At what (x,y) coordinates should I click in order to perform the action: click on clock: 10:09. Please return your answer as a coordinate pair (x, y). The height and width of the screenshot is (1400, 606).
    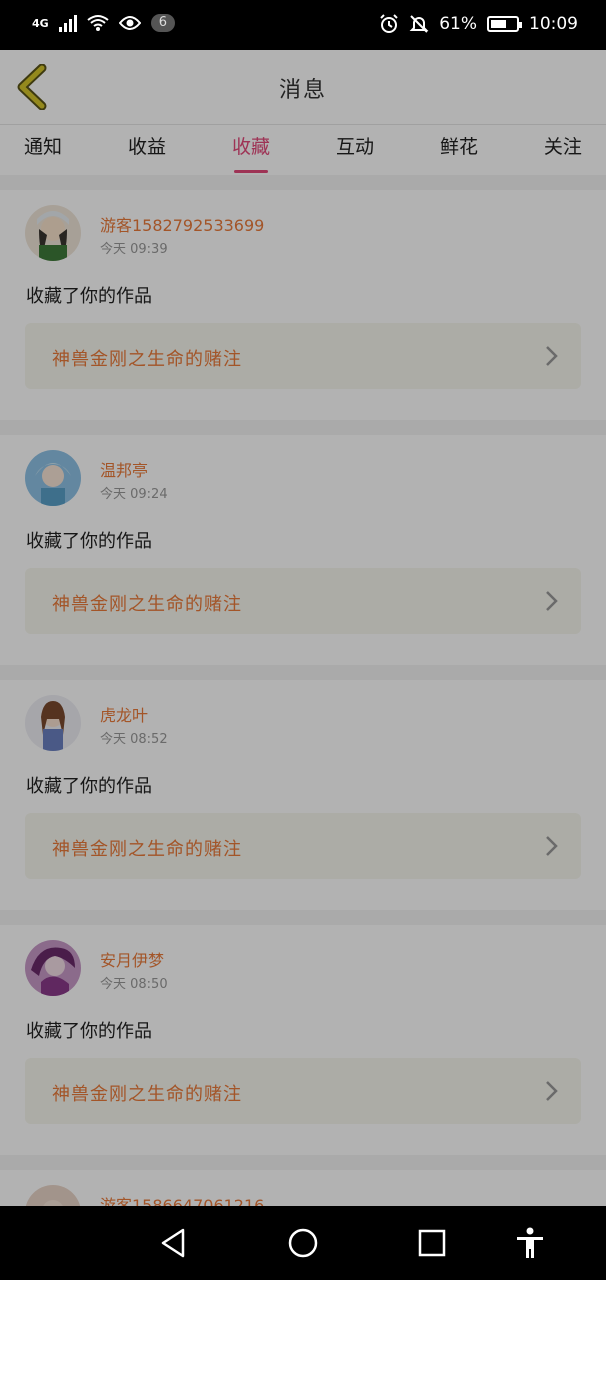
    Looking at the image, I should click on (553, 24).